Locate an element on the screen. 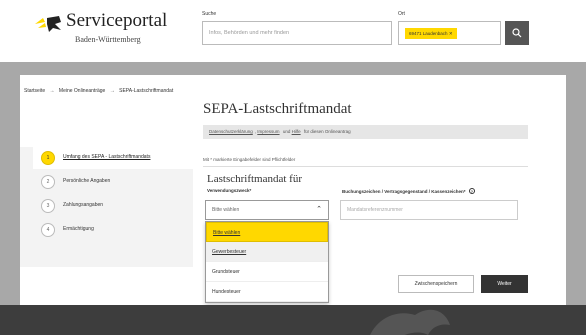 The height and width of the screenshot is (335, 586). search-button is located at coordinates (517, 33).